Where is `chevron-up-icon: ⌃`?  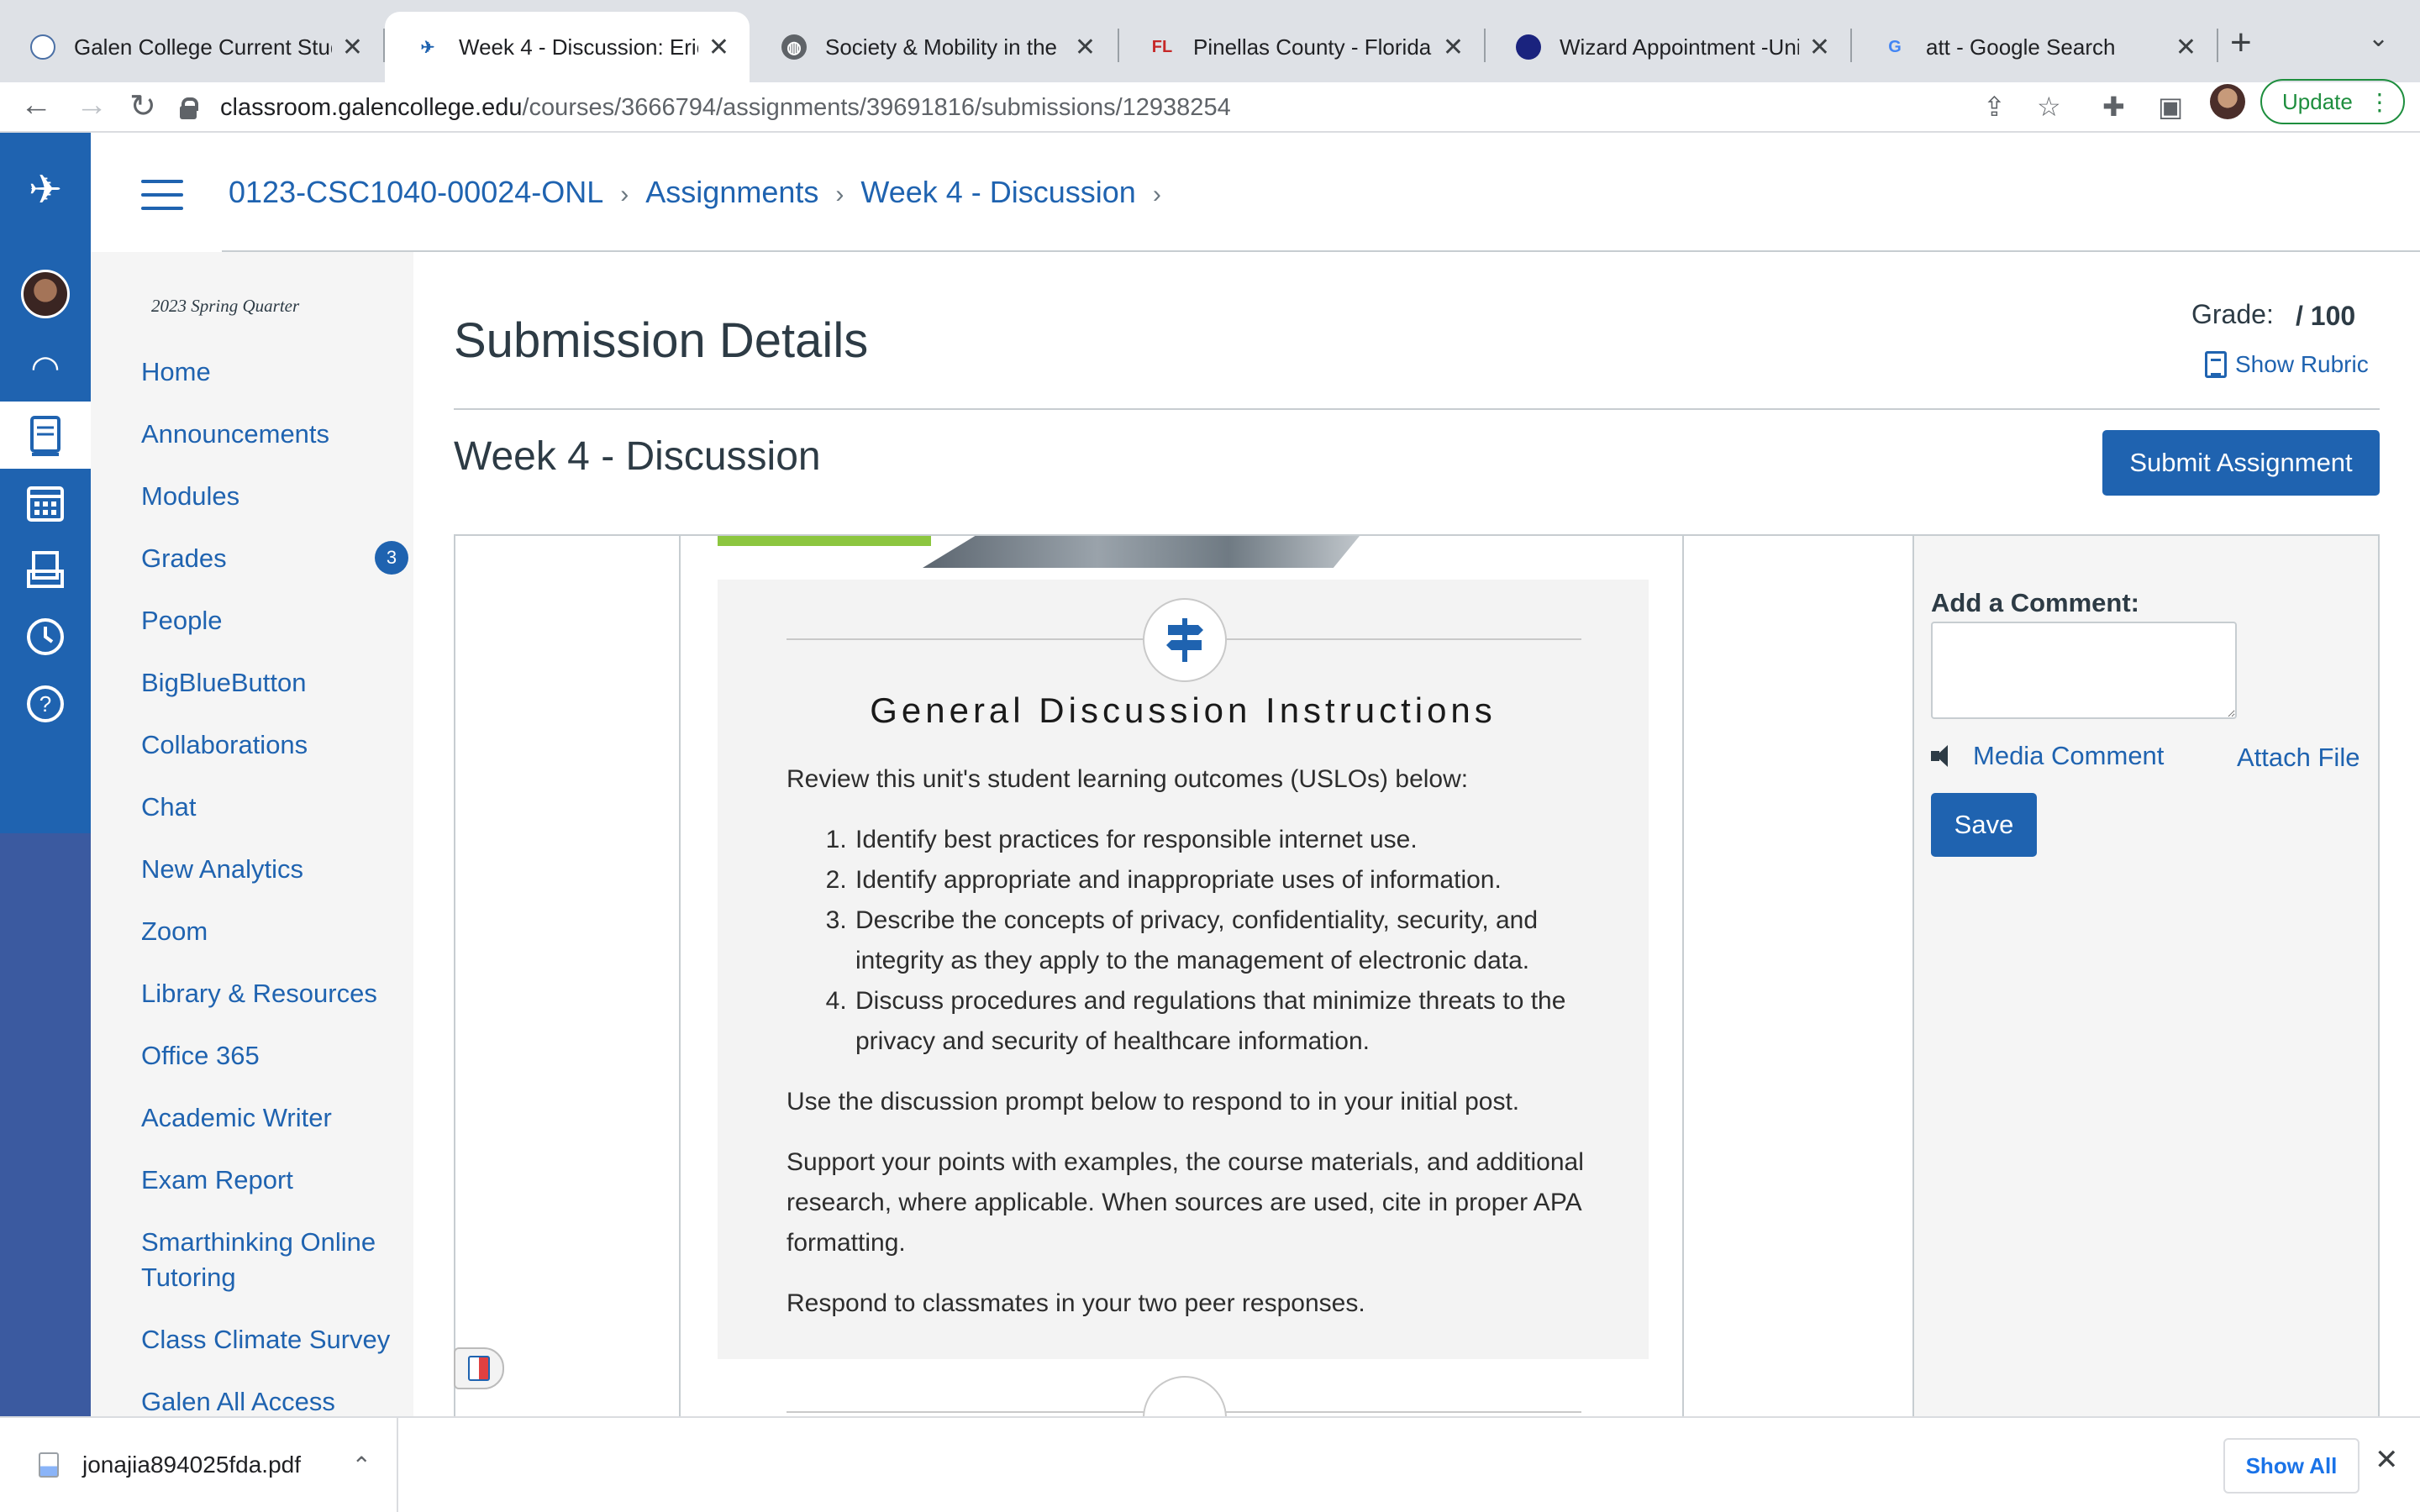 chevron-up-icon: ⌃ is located at coordinates (361, 1465).